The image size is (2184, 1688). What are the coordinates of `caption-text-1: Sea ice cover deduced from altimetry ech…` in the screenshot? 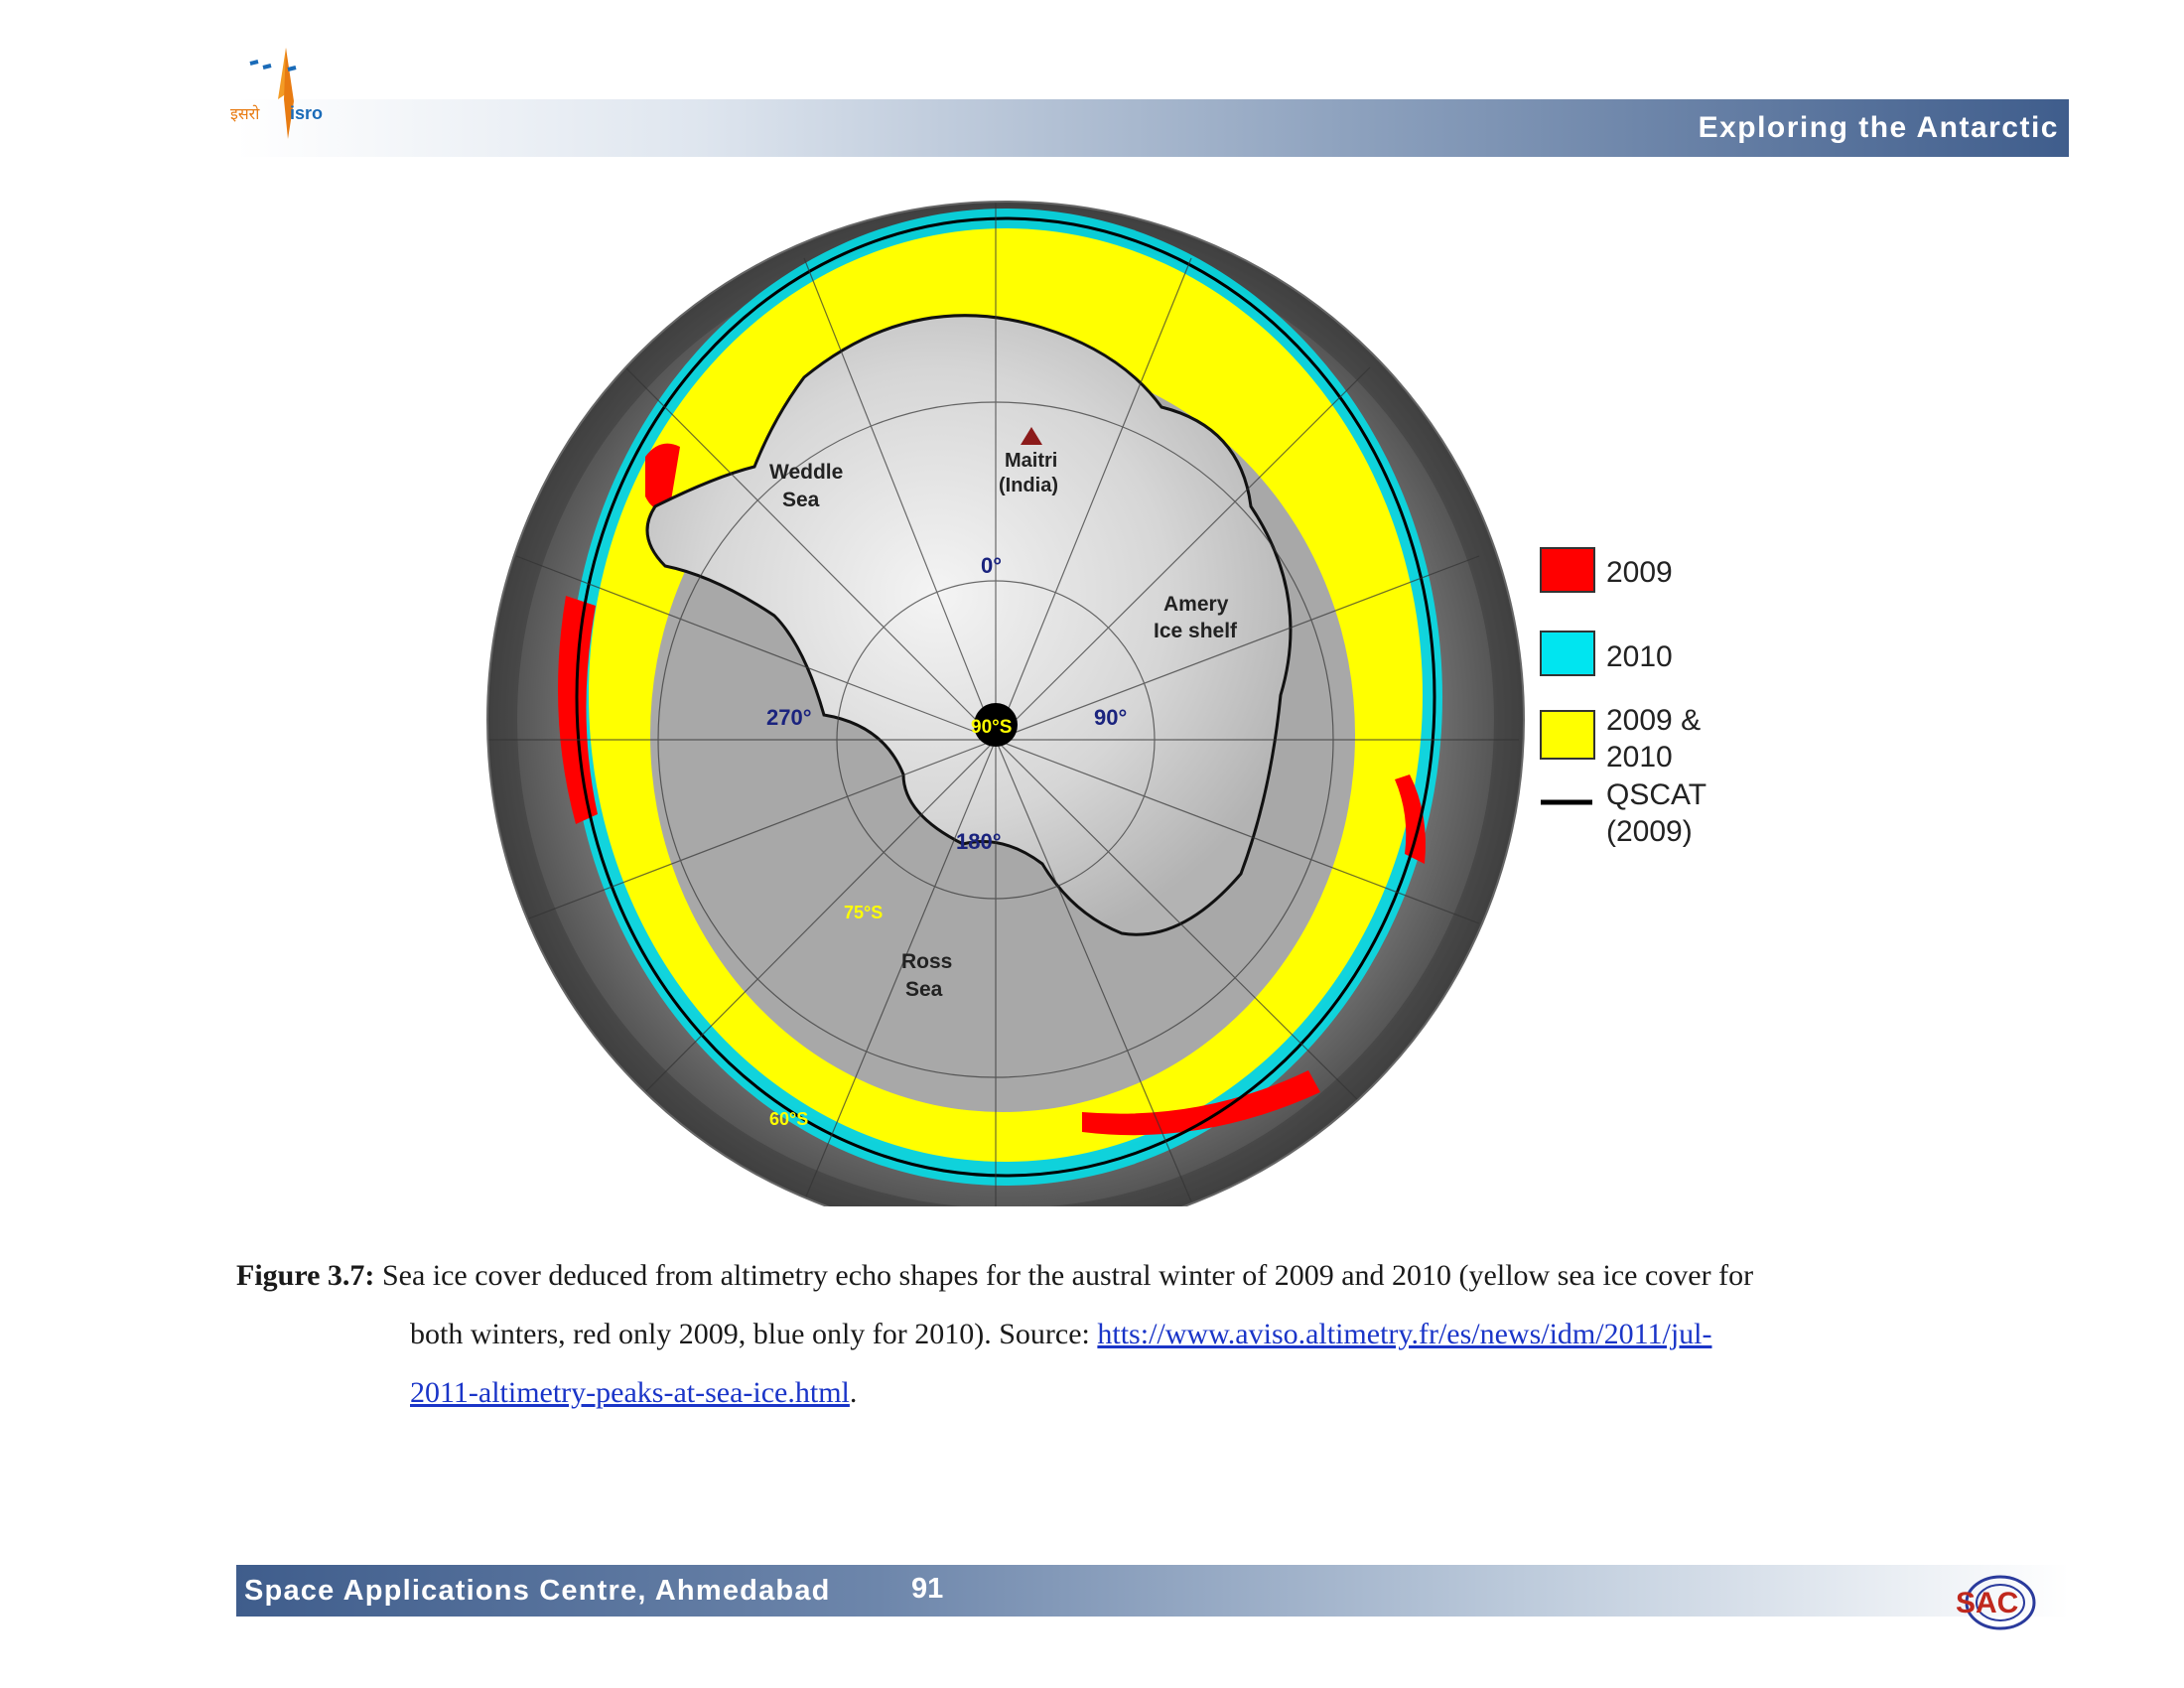 It's located at (1067, 1275).